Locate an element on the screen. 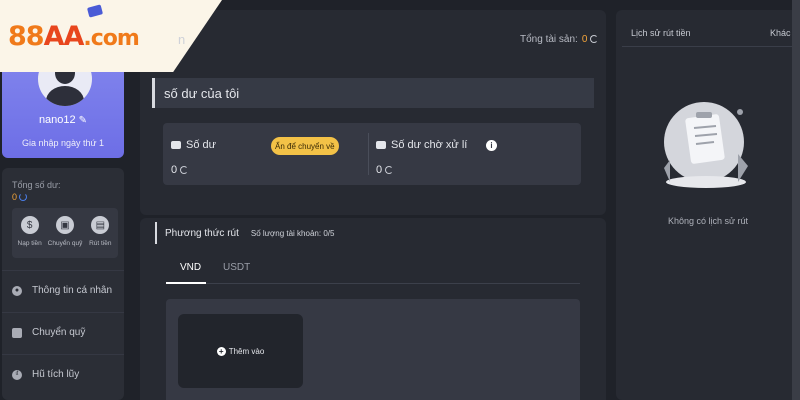 The width and height of the screenshot is (800, 400). add-account-button: + Thêm vào is located at coordinates (240, 351).